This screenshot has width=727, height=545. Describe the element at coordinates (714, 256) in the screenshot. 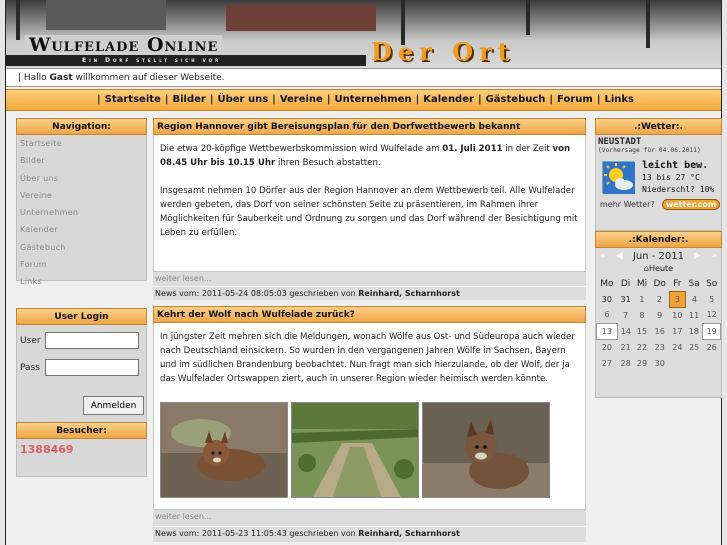

I see `next-year-icon: »` at that location.